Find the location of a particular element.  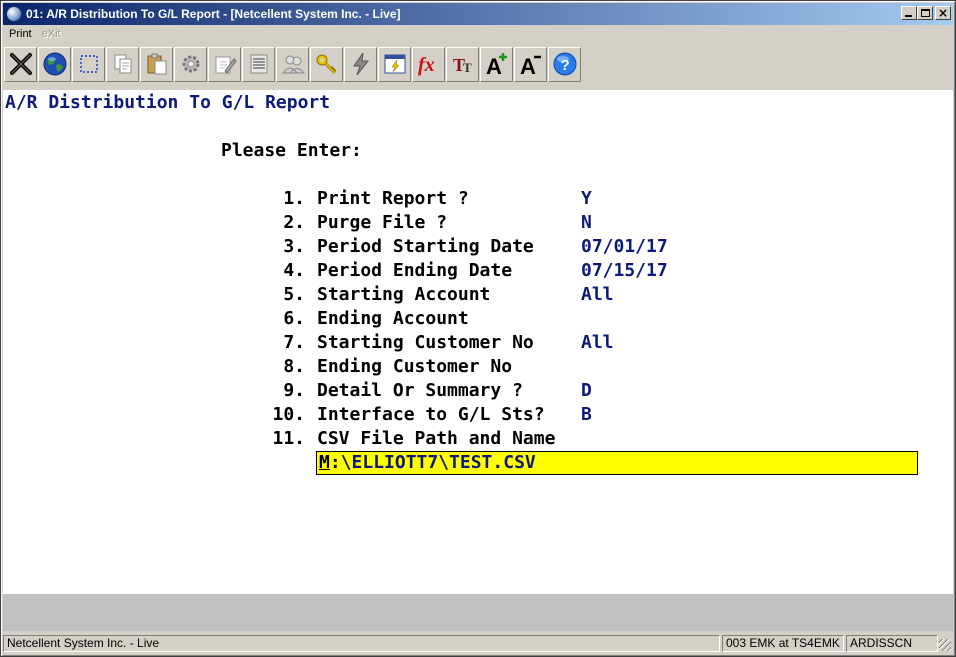

field-label: Purge File ? is located at coordinates (382, 222).